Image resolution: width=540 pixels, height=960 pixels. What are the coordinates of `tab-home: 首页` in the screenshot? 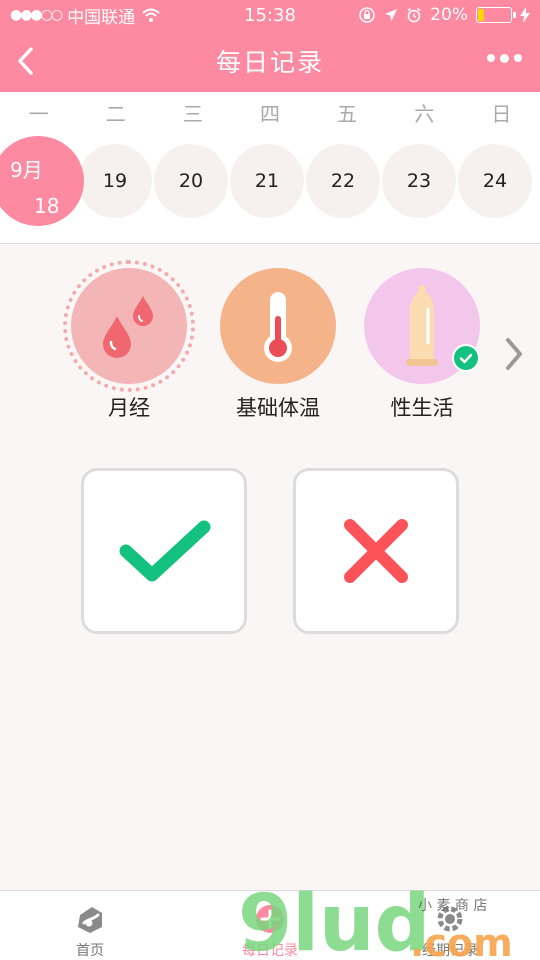 It's located at (90, 925).